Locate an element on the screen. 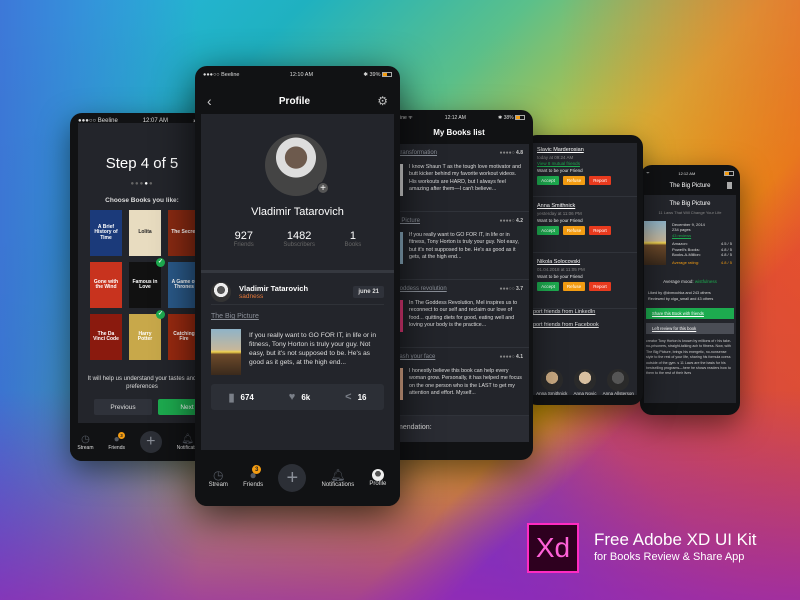 The height and width of the screenshot is (600, 800). back-icon: ‹ is located at coordinates (209, 101).